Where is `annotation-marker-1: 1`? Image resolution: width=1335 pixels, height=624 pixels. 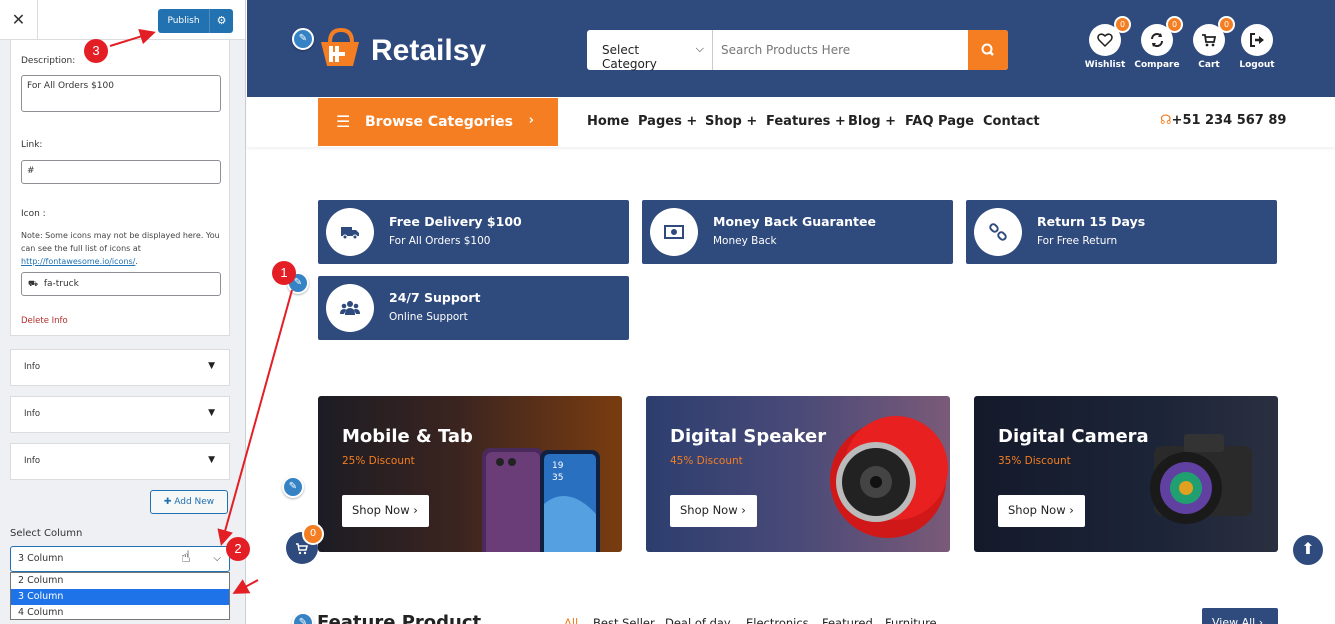
annotation-marker-1: 1 is located at coordinates (284, 273).